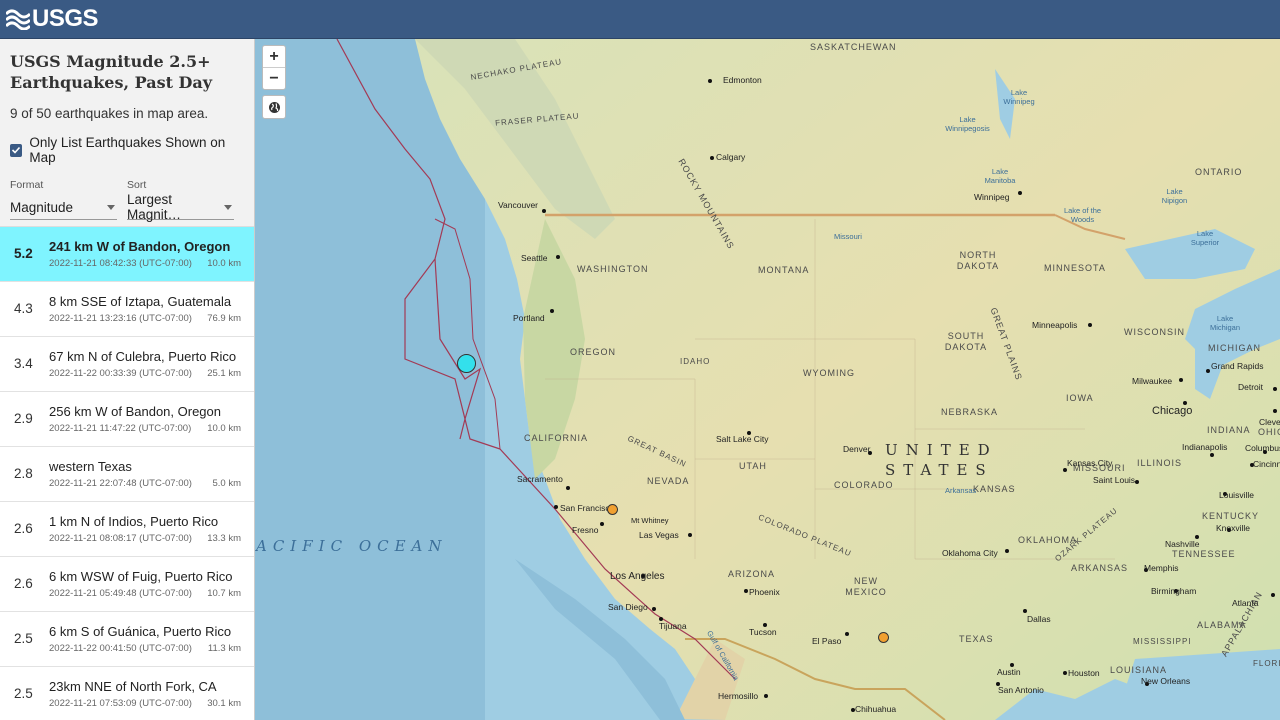 This screenshot has height=720, width=1280. What do you see at coordinates (827, 641) in the screenshot?
I see `city-label: El Paso` at bounding box center [827, 641].